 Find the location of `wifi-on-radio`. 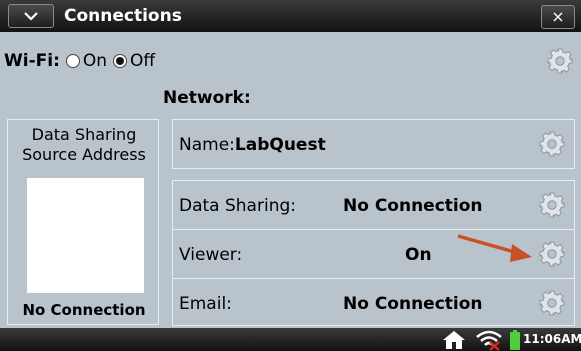

wifi-on-radio is located at coordinates (72, 61).